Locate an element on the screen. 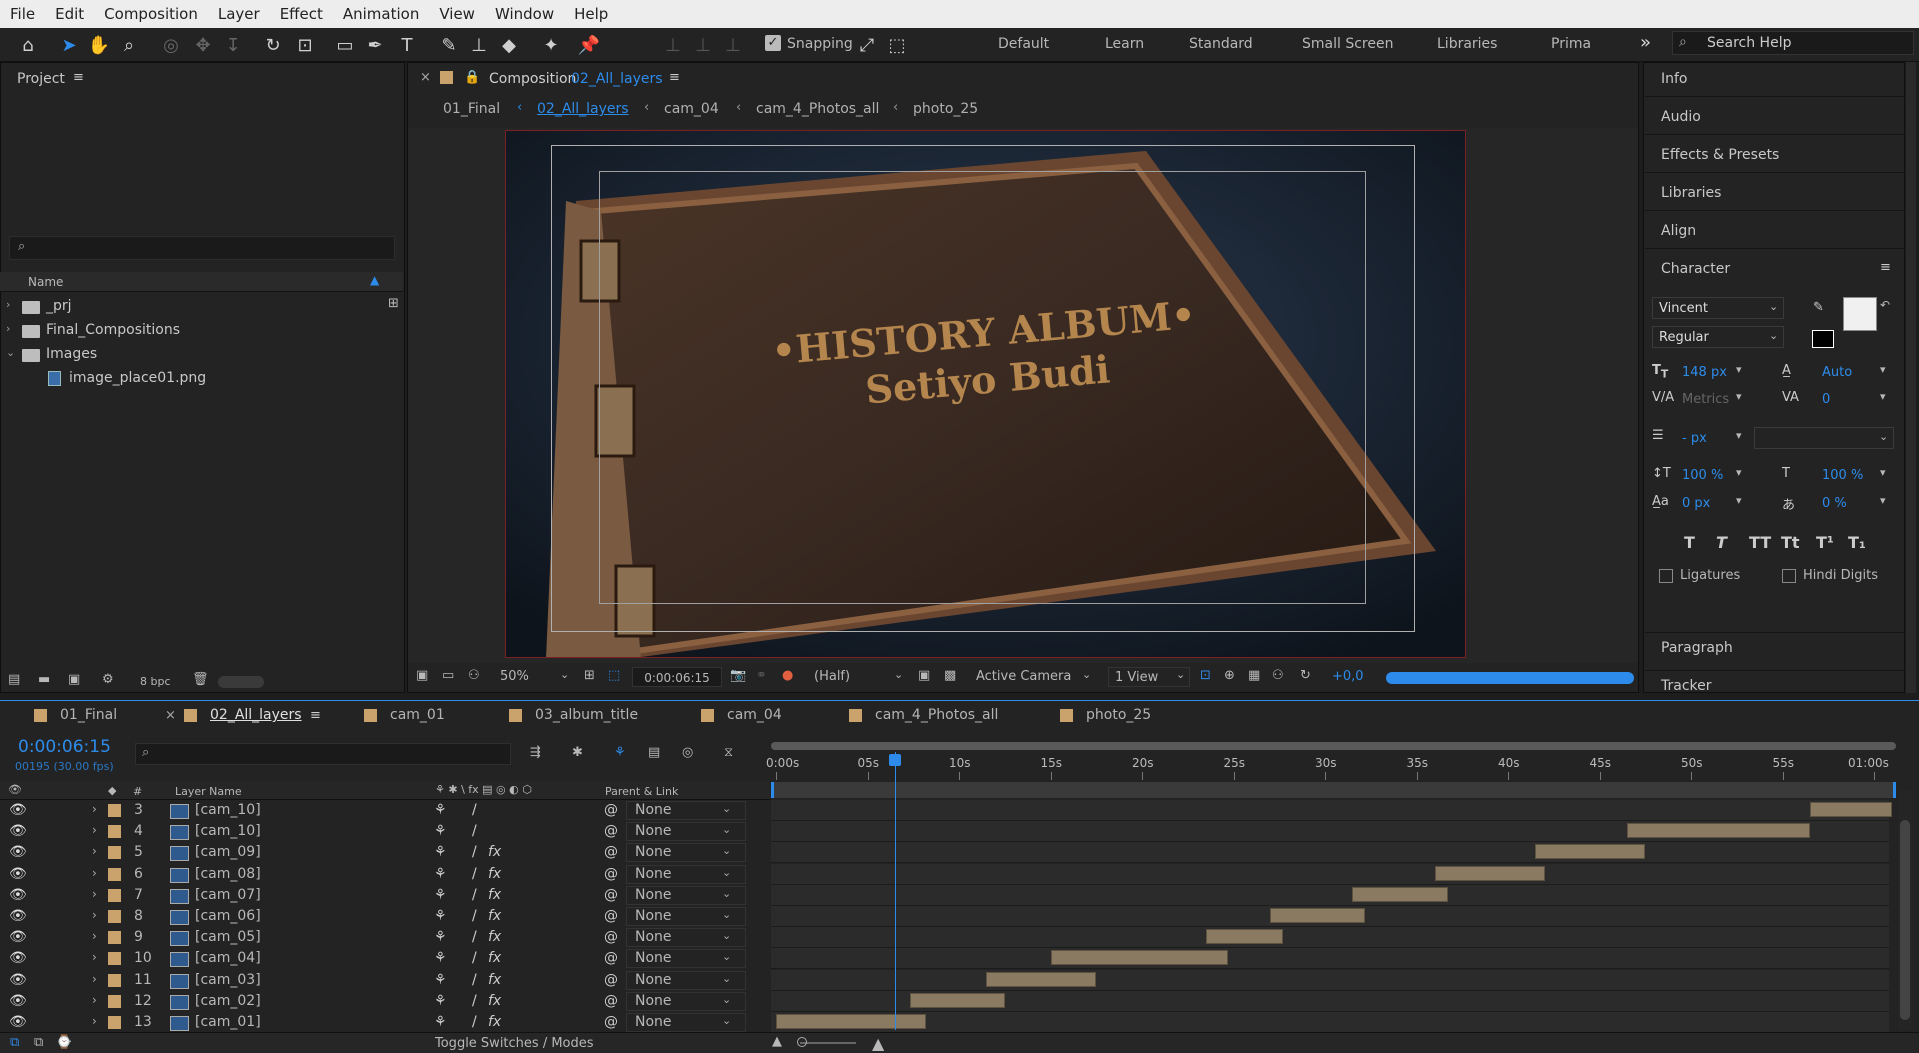  chevron-right-icon: ⌄ is located at coordinates (10, 352).